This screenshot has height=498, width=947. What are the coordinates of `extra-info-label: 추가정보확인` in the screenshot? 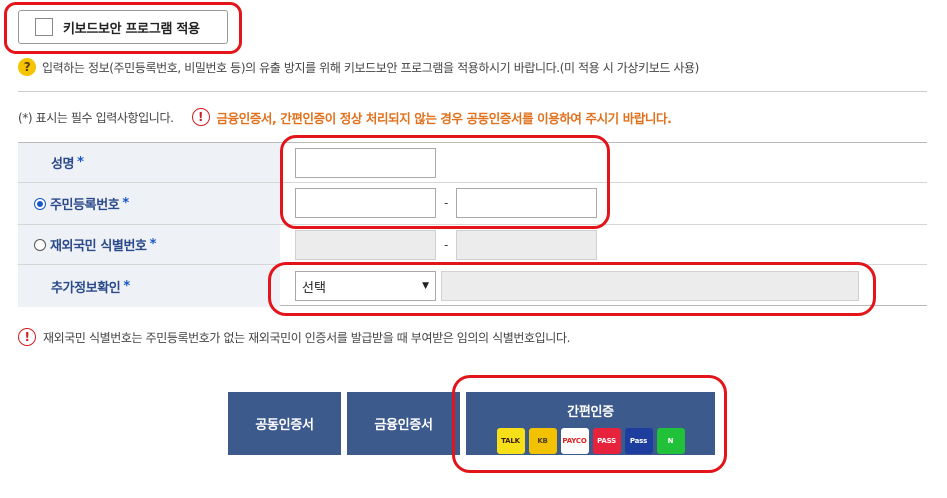 It's located at (86, 288).